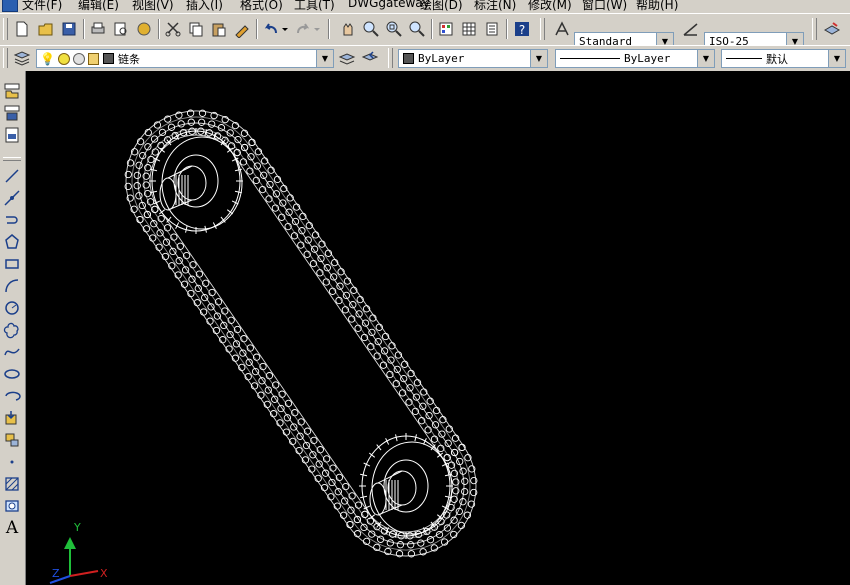  What do you see at coordinates (691, 29) in the screenshot?
I see `dim-style-icon` at bounding box center [691, 29].